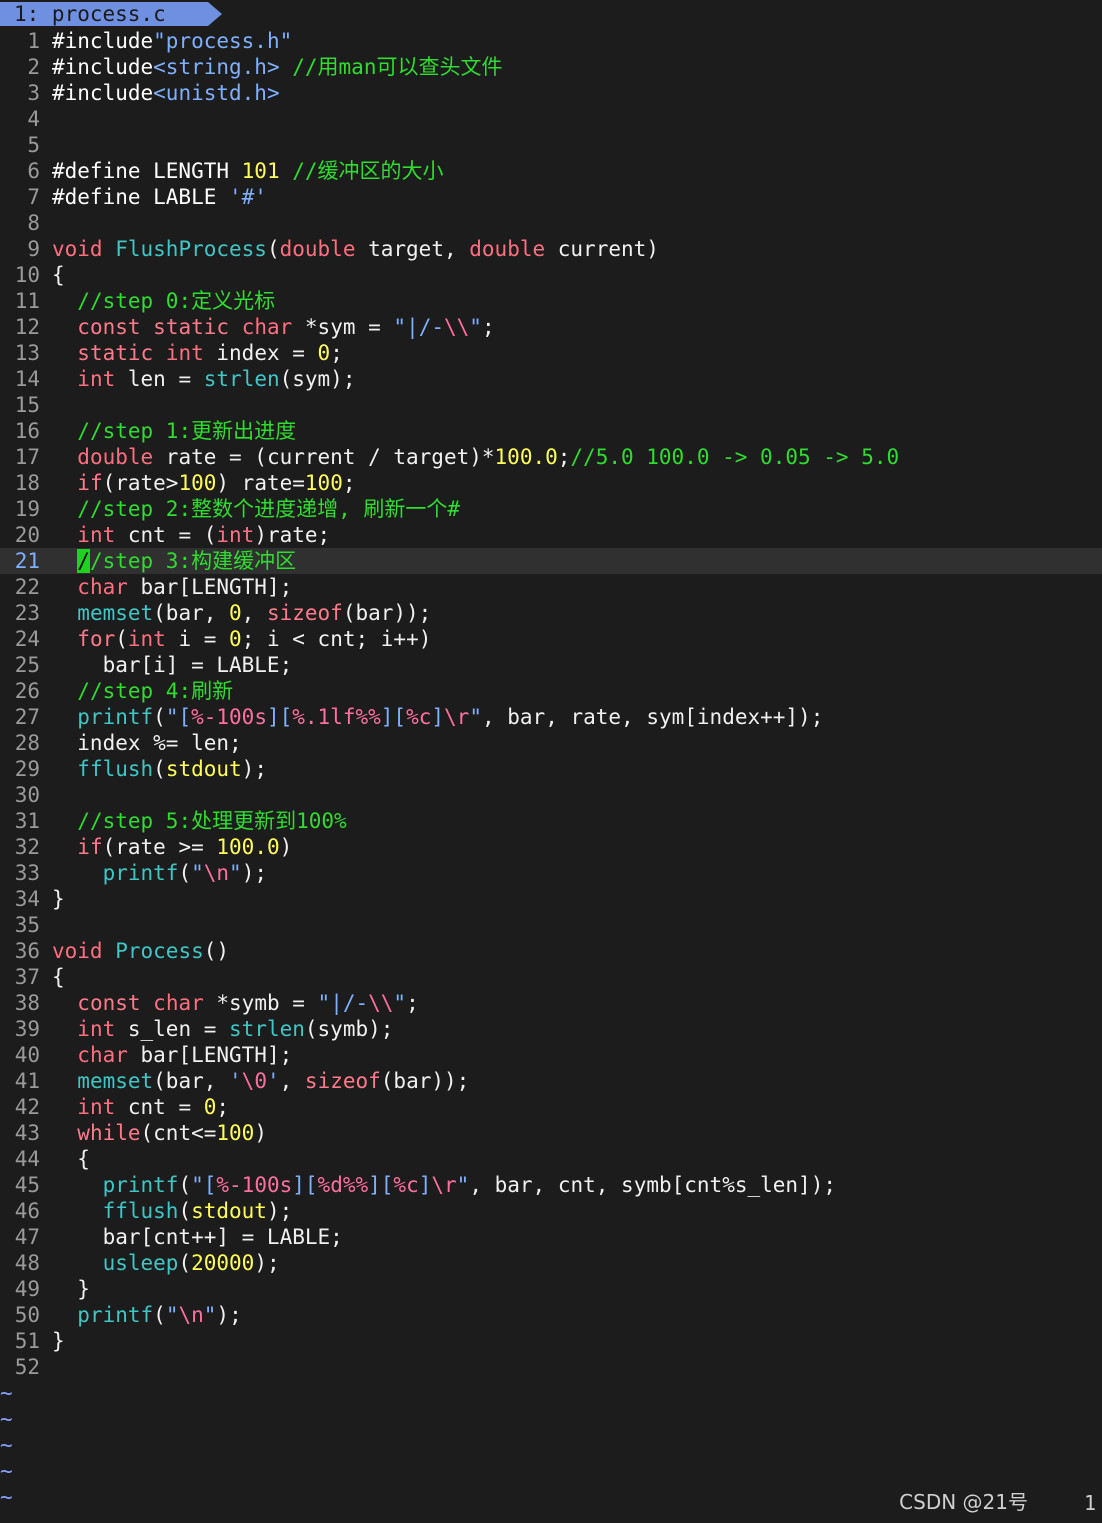 The width and height of the screenshot is (1102, 1523). What do you see at coordinates (140, 483) in the screenshot?
I see `code-token: (rate>` at bounding box center [140, 483].